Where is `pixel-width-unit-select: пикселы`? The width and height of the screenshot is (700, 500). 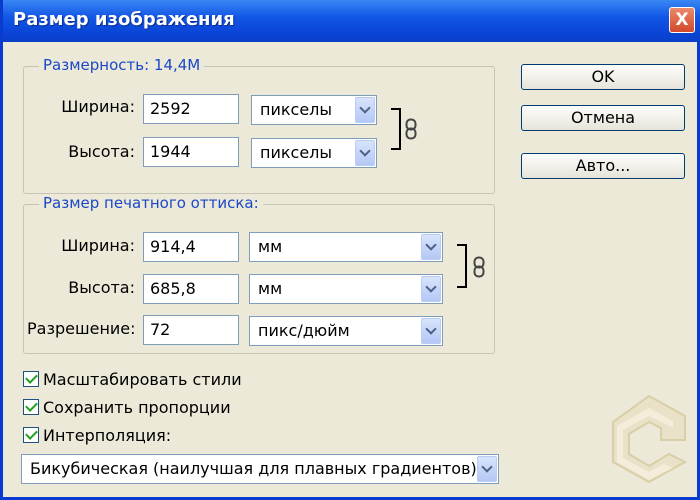 pixel-width-unit-select: пикселы is located at coordinates (314, 110).